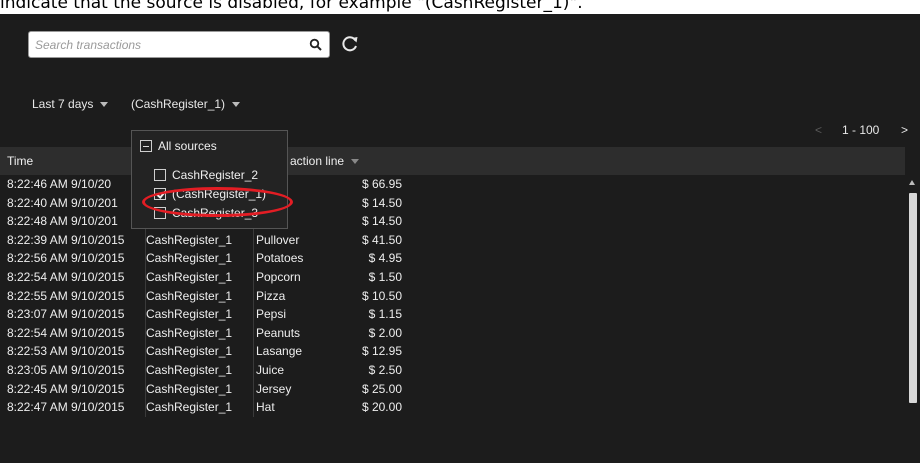 The width and height of the screenshot is (920, 463). What do you see at coordinates (912, 182) in the screenshot?
I see `scroll-up-arrow-icon` at bounding box center [912, 182].